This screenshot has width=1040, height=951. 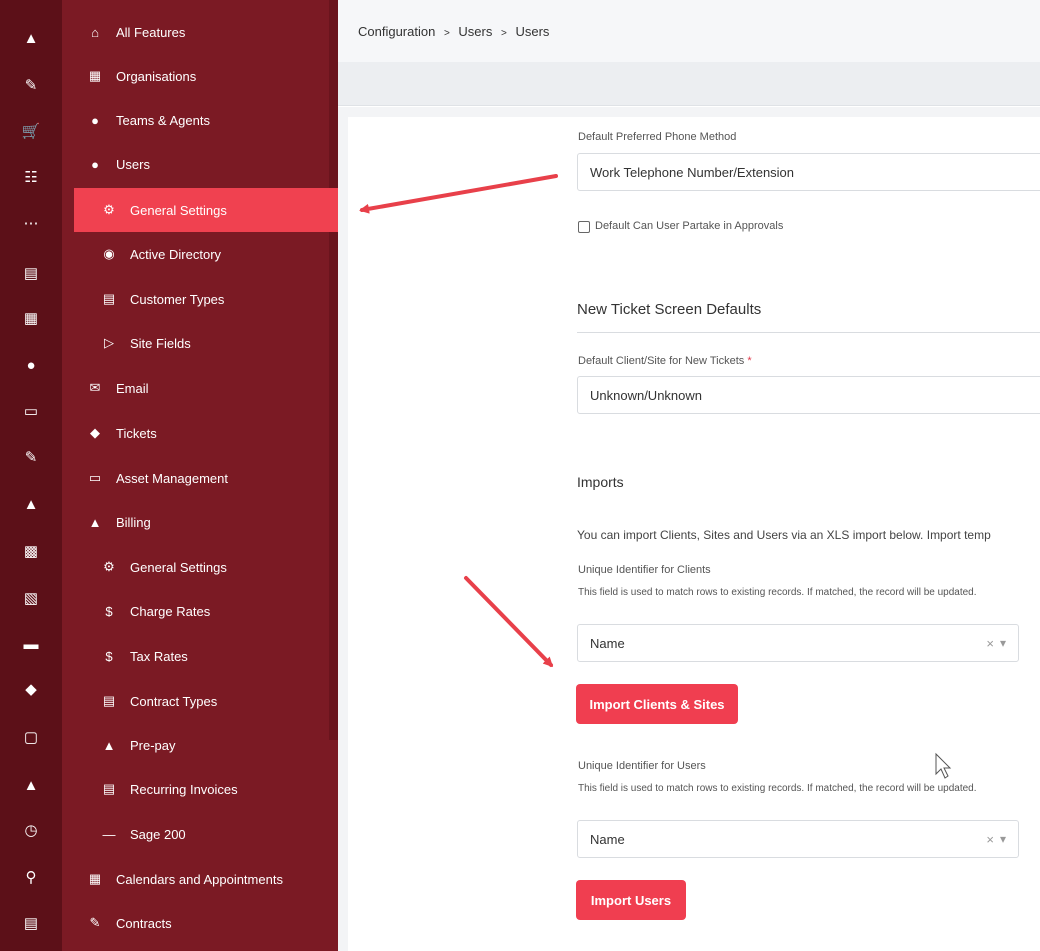 What do you see at coordinates (31, 830) in the screenshot?
I see `clock-icon: ◷` at bounding box center [31, 830].